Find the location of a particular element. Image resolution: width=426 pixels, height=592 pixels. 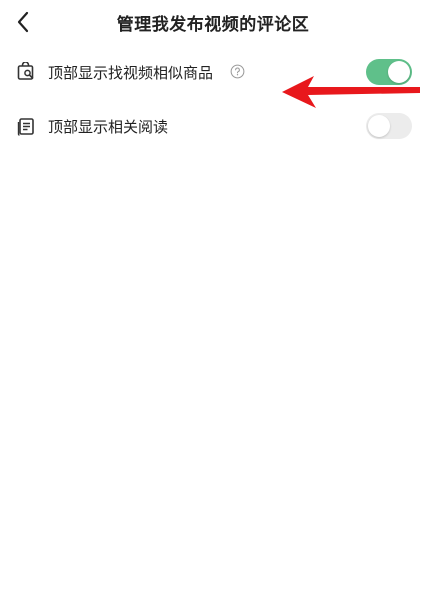

shopping-bag-icon is located at coordinates (25, 71).